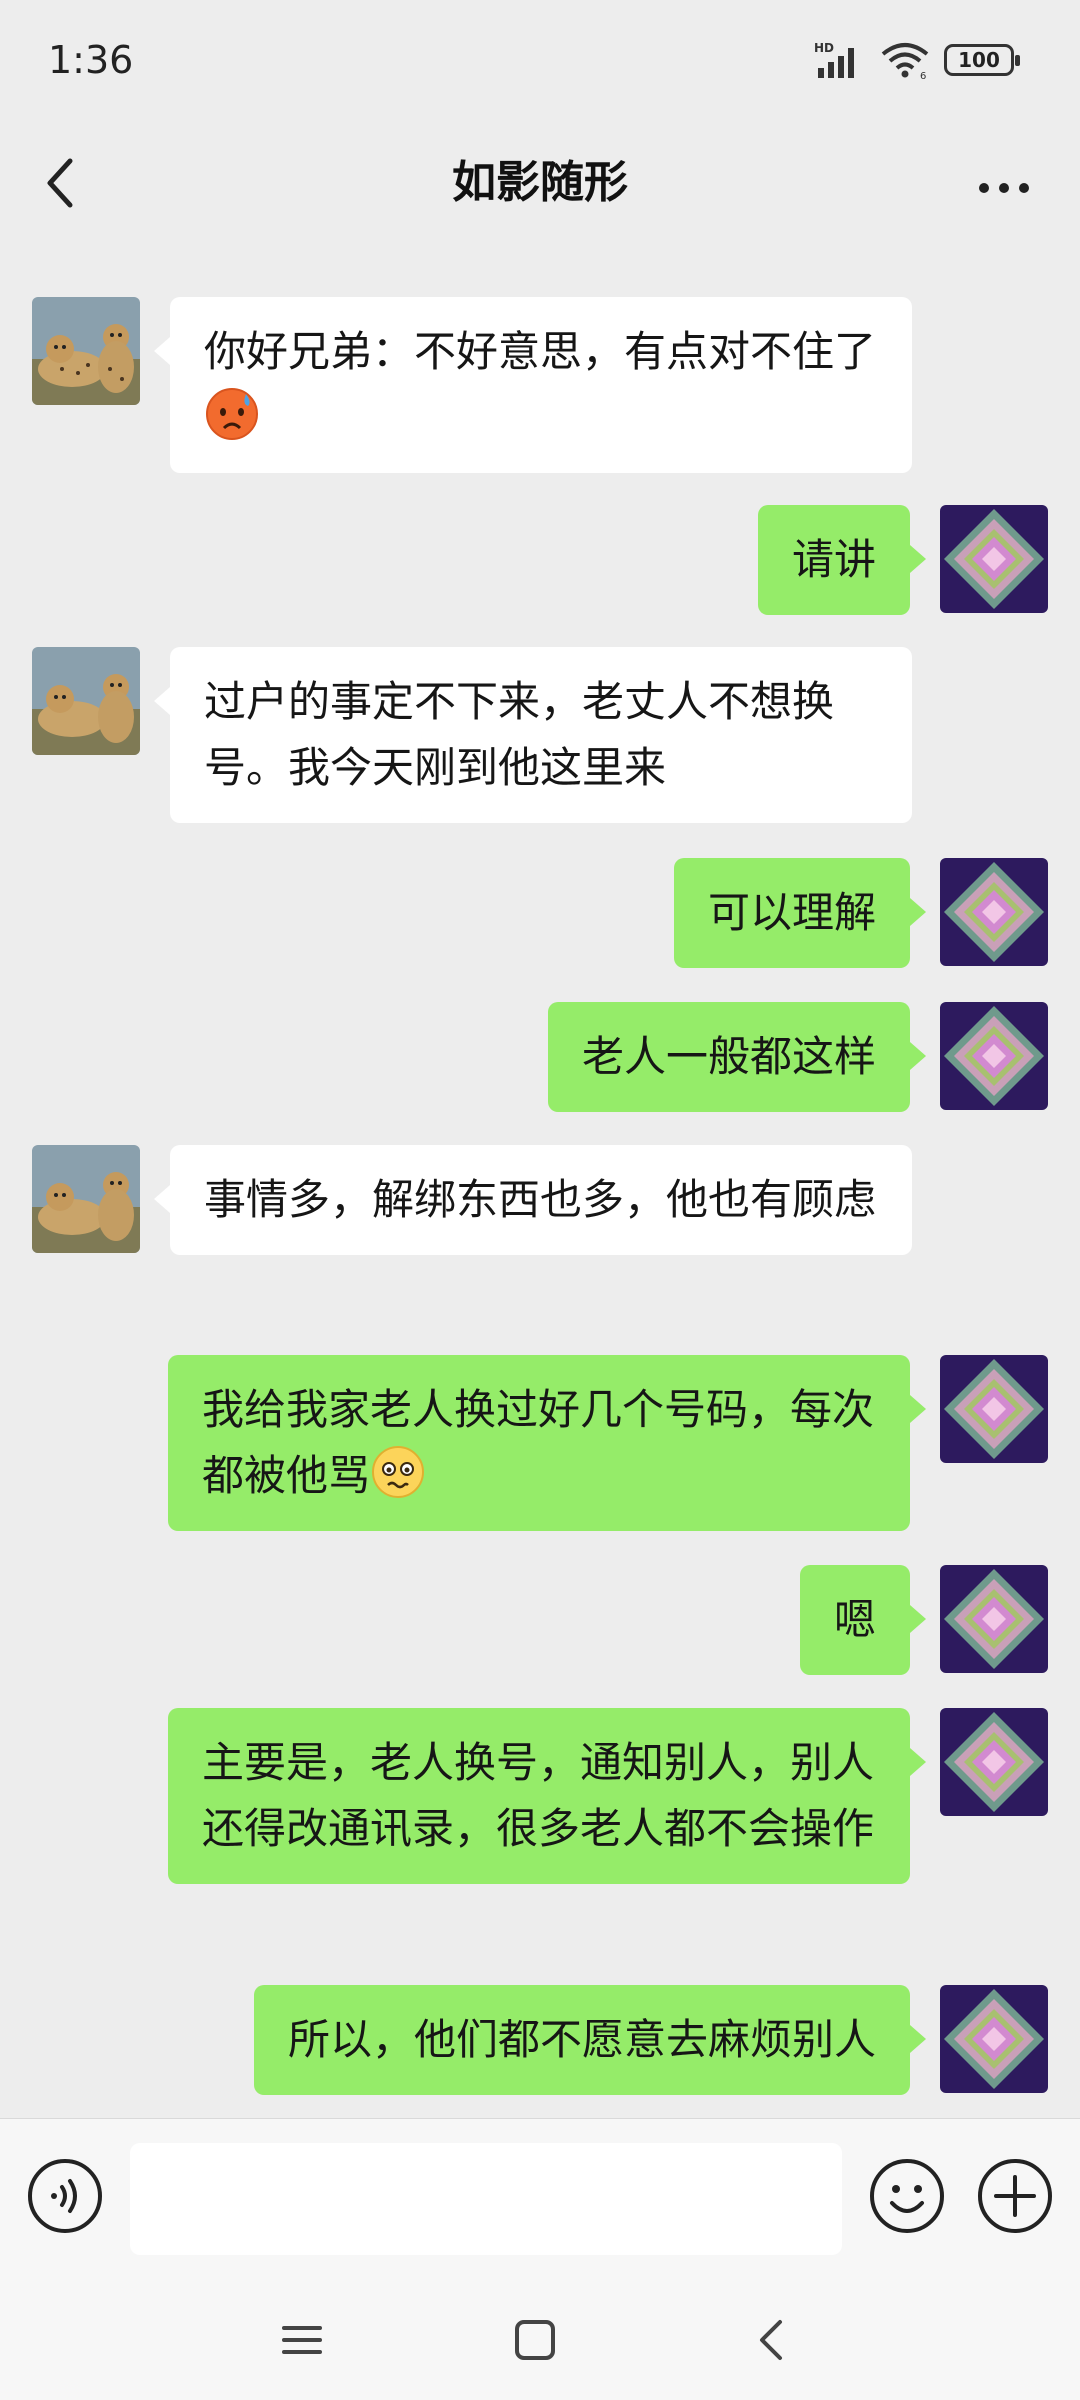  I want to click on message-text: 请讲, so click(833, 559).